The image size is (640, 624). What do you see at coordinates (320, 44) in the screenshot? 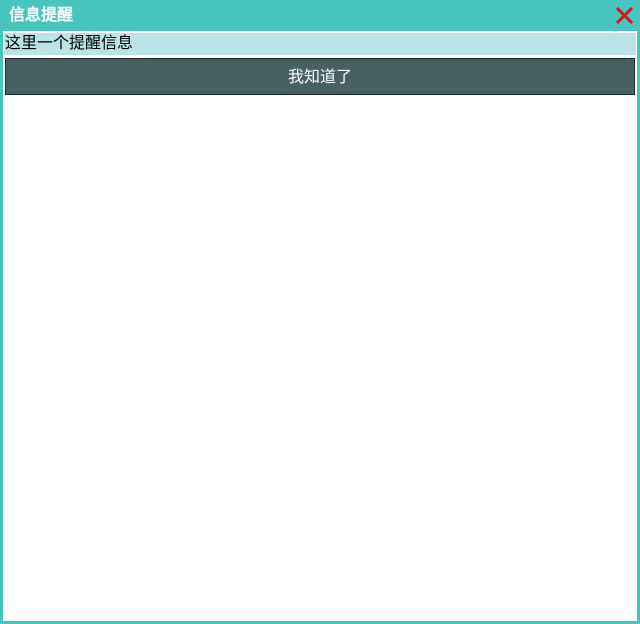
I see `alert-message: 这里一个提醒信息` at bounding box center [320, 44].